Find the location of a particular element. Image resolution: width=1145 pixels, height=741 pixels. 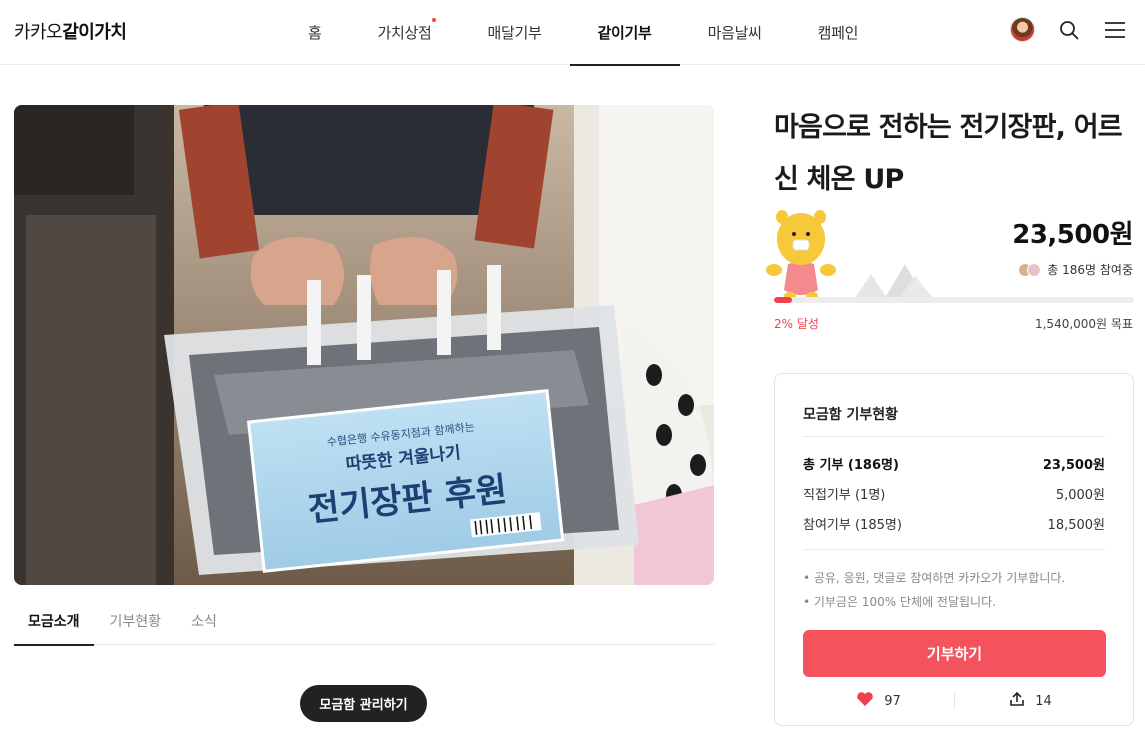

campaign-title: 마음으로 전하는 전기장판, 어르신 체온 UP is located at coordinates (948, 153).